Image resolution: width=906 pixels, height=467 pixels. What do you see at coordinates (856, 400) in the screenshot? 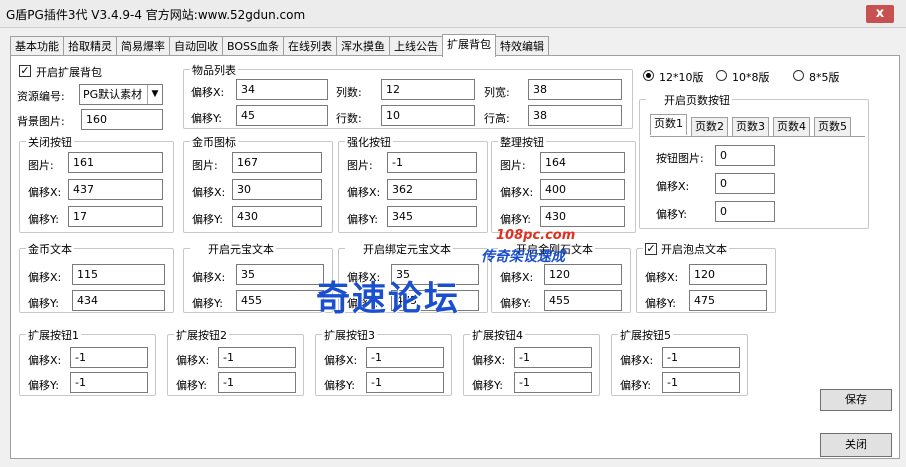
I see `save-button: 保存` at bounding box center [856, 400].